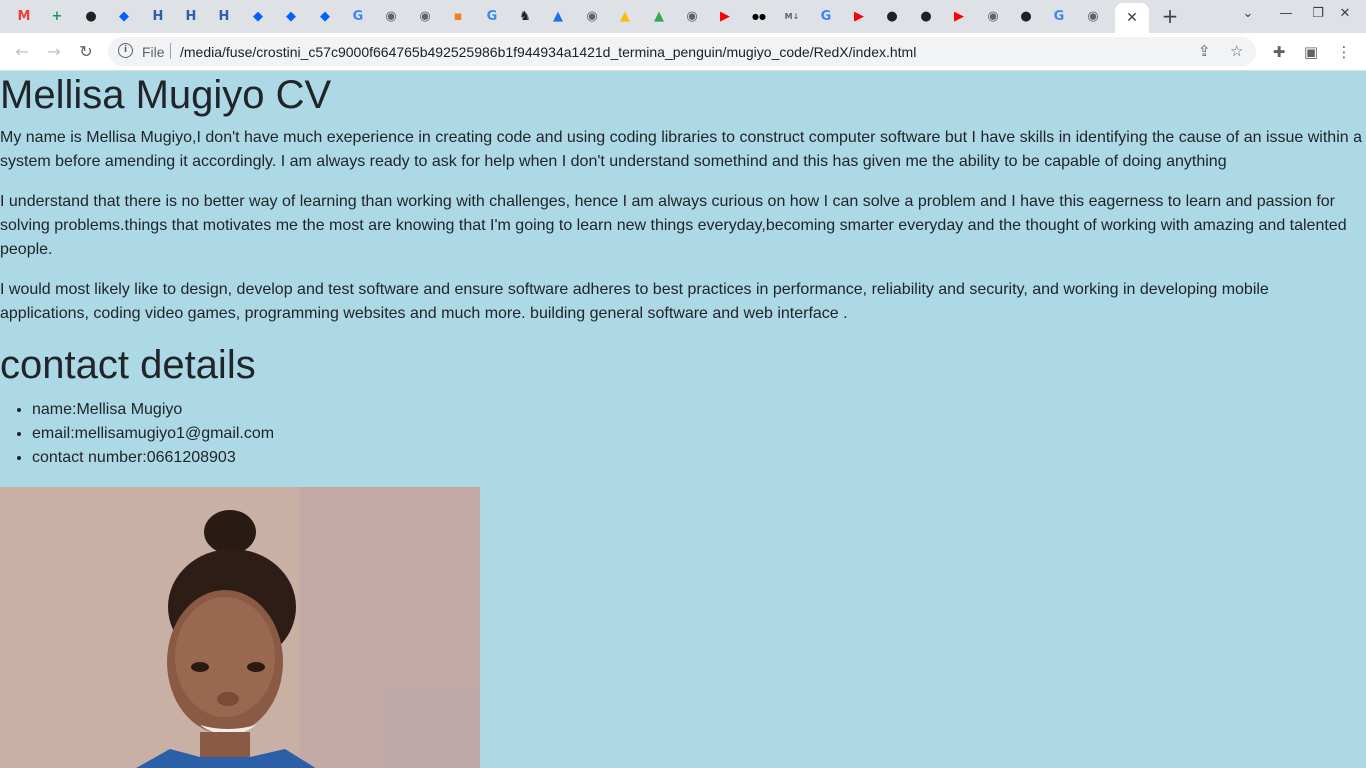 The width and height of the screenshot is (1366, 768). I want to click on scheme-label: File, so click(153, 52).